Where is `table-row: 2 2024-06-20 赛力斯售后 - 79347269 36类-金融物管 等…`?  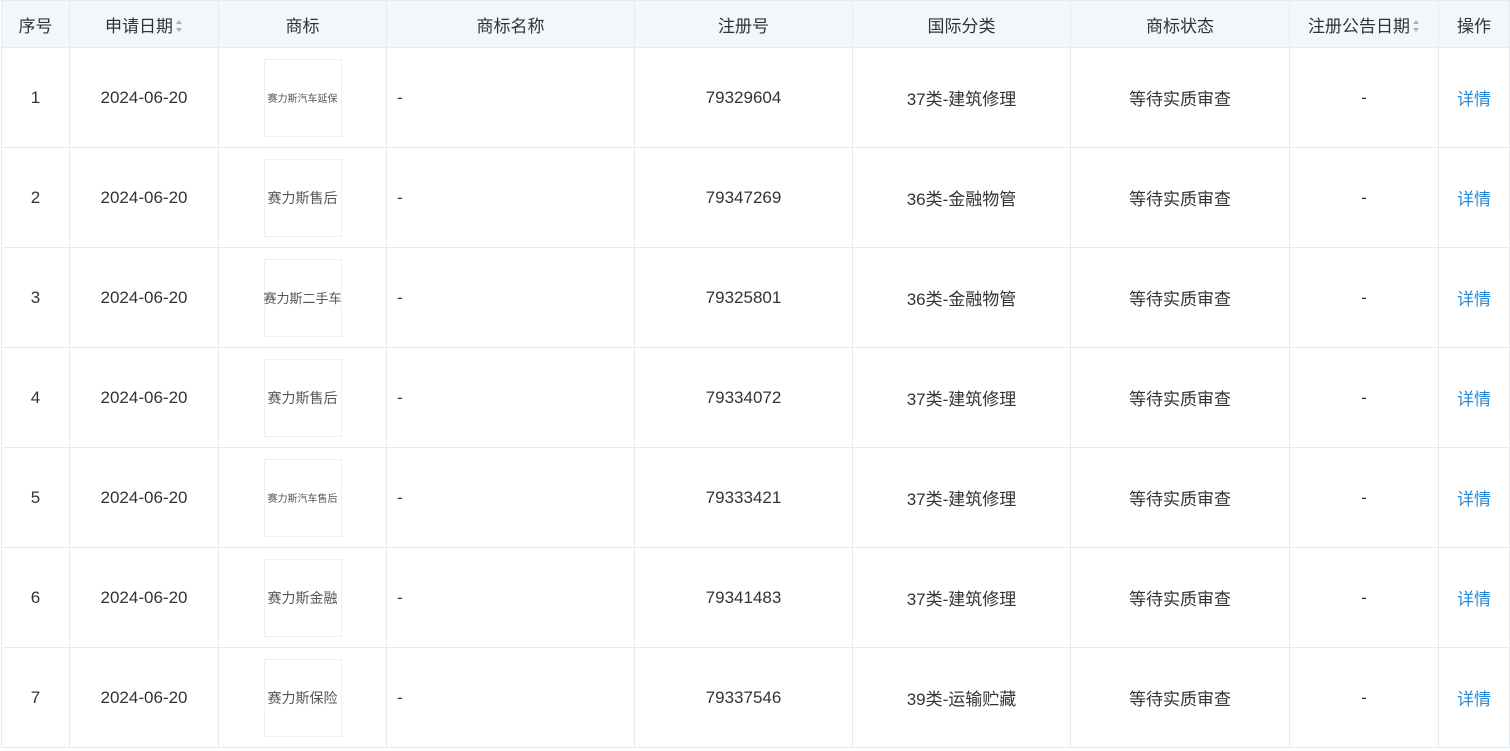
table-row: 2 2024-06-20 赛力斯售后 - 79347269 36类-金融物管 等… is located at coordinates (755, 197).